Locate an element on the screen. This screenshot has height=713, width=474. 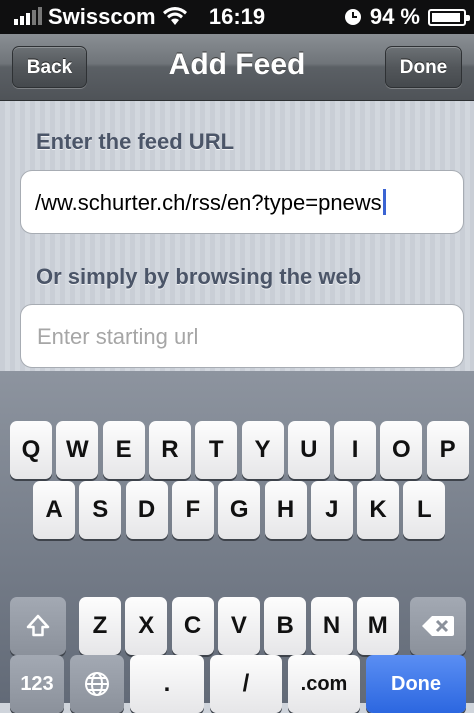
dotcom-key: .com is located at coordinates (324, 684).